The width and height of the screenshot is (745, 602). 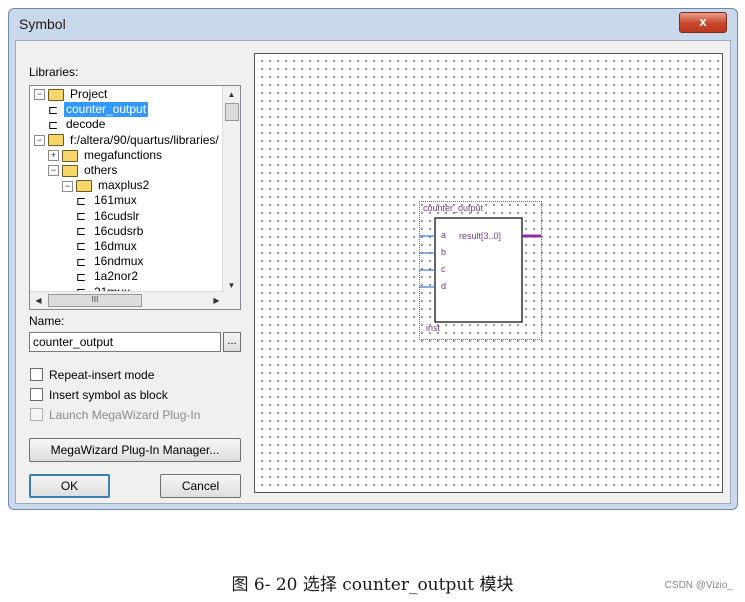 What do you see at coordinates (200, 486) in the screenshot?
I see `cancel-button: Cancel` at bounding box center [200, 486].